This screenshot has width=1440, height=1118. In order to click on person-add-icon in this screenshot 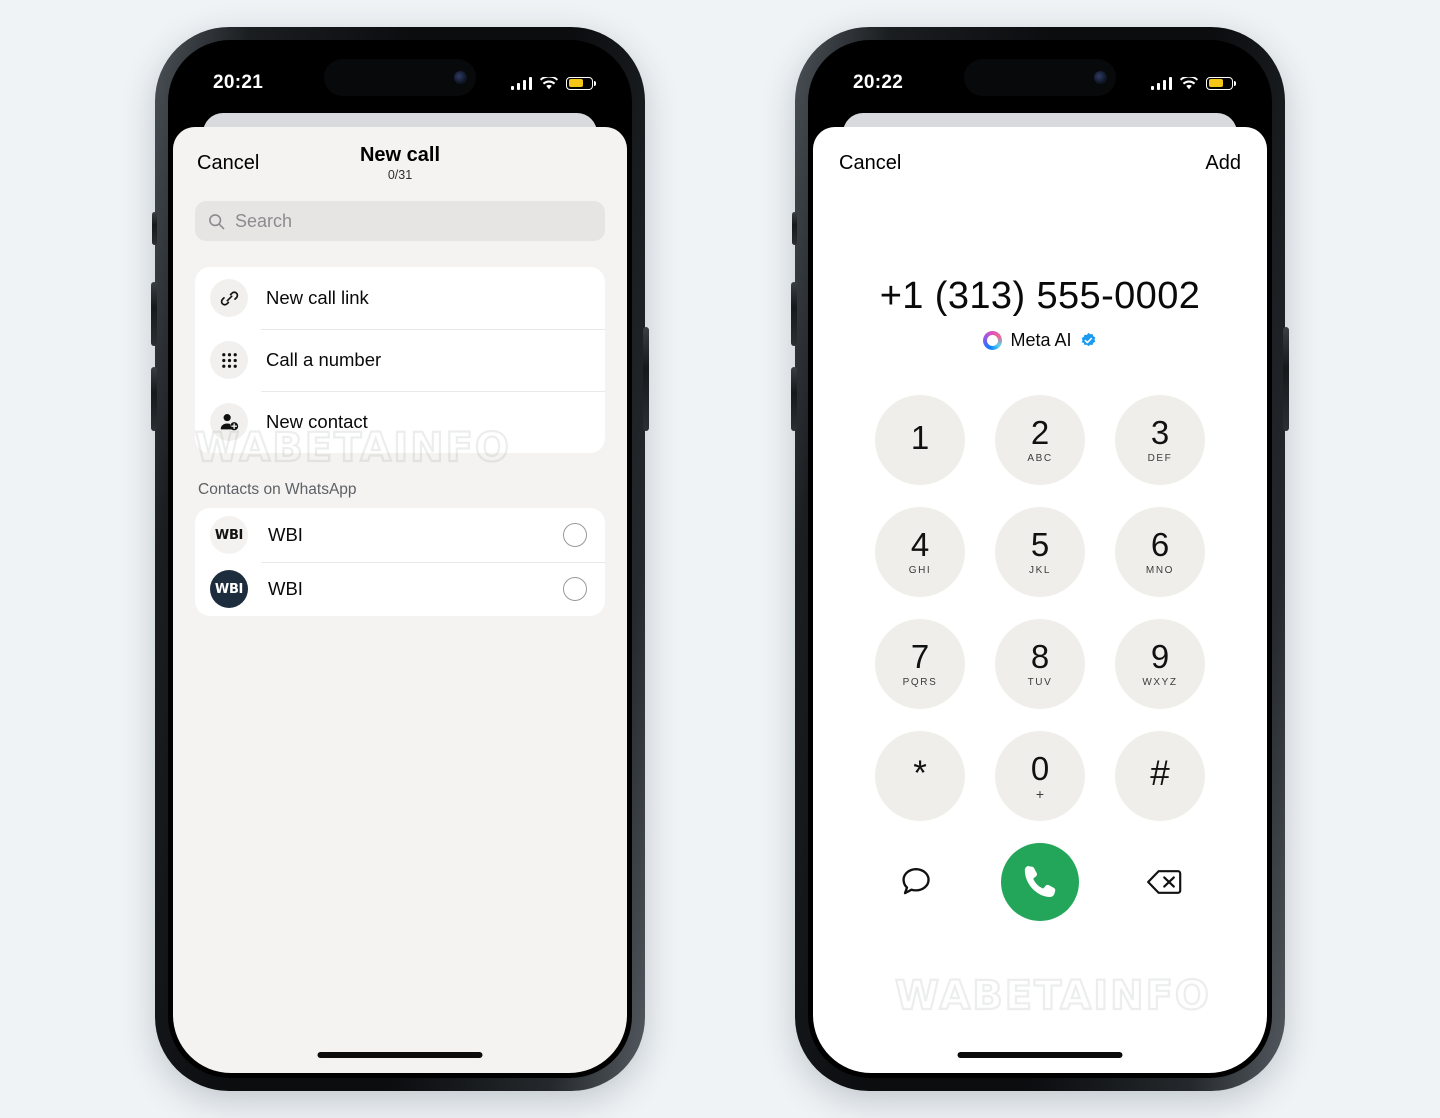, I will do `click(229, 422)`.